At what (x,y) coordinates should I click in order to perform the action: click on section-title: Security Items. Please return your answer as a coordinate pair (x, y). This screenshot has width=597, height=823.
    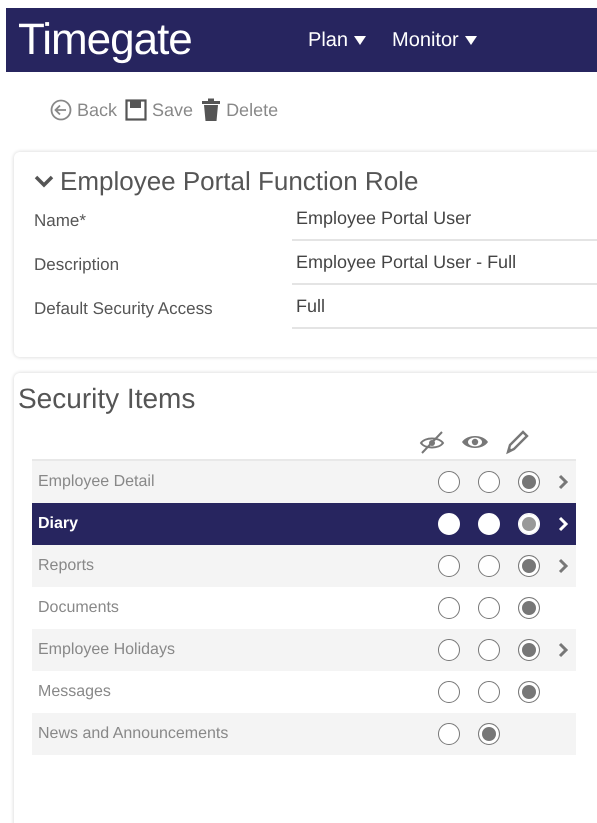
    Looking at the image, I should click on (107, 399).